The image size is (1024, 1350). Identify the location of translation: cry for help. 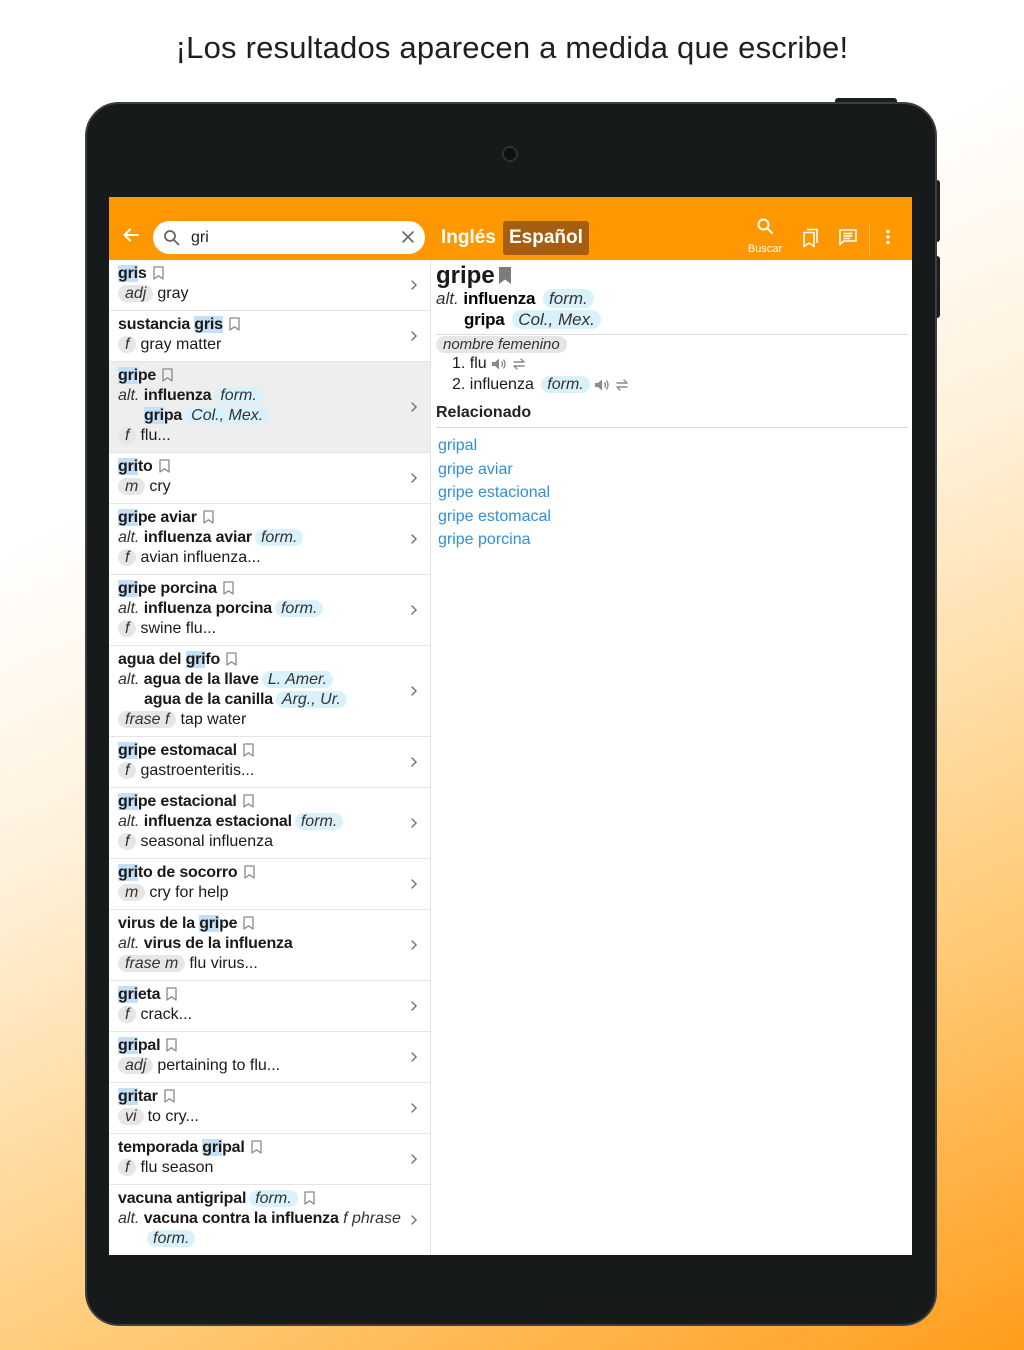
(189, 892).